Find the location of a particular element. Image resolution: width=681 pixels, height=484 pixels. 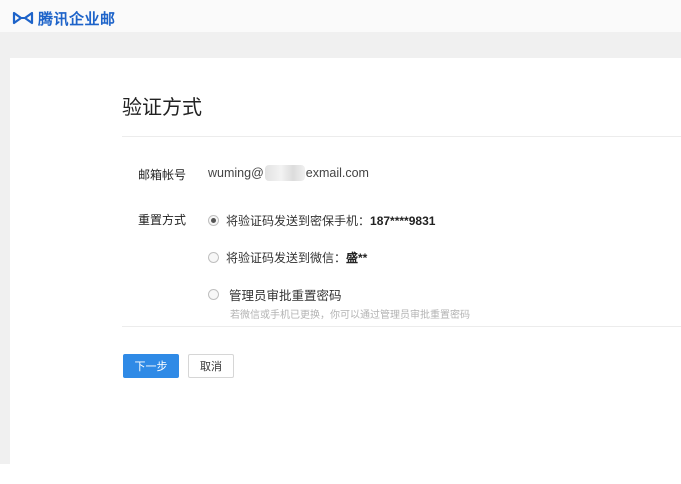

title-divider is located at coordinates (401, 136).